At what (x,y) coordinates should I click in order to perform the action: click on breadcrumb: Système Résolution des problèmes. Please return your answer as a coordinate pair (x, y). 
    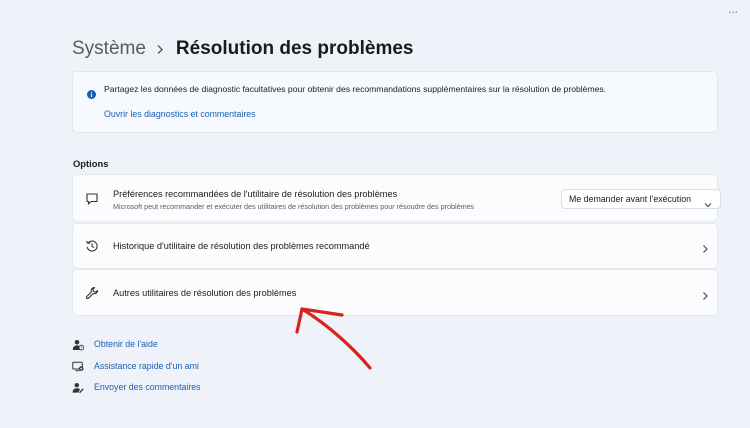
    Looking at the image, I should click on (242, 49).